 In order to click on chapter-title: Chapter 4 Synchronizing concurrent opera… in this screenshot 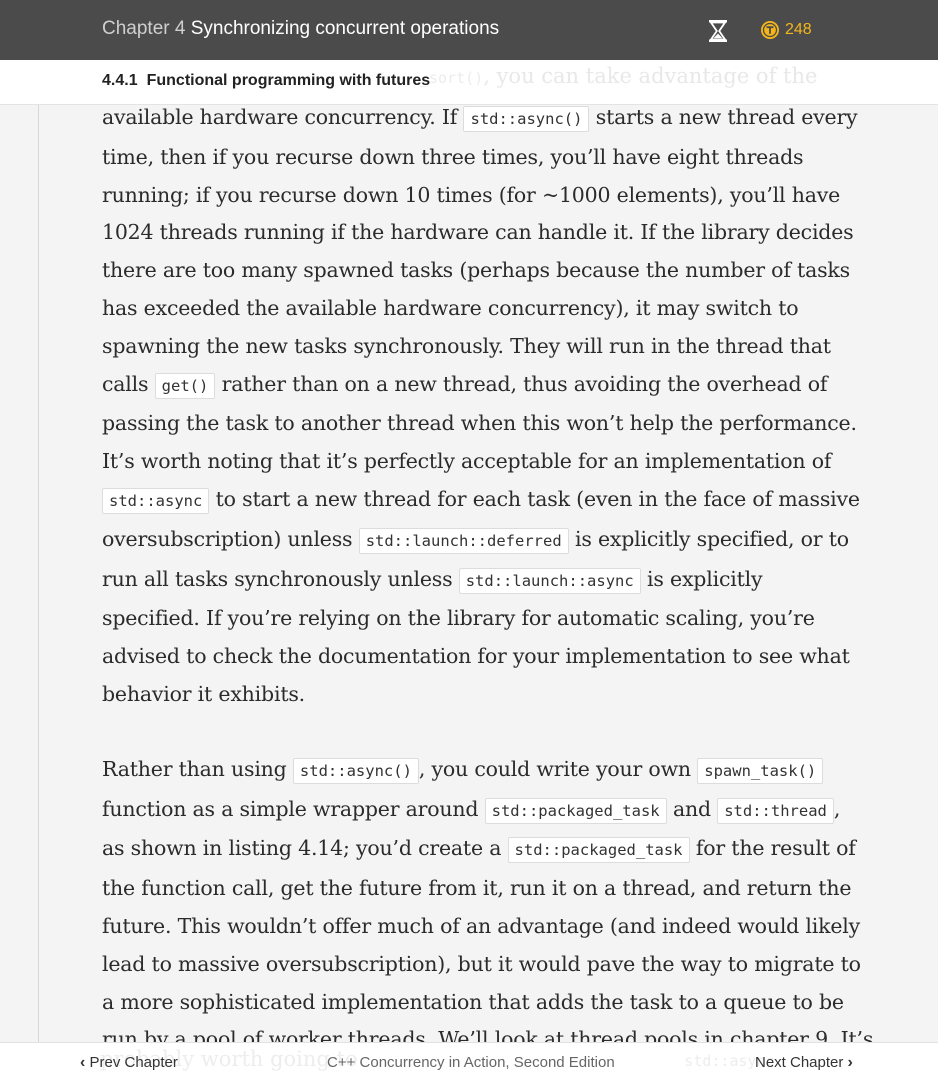, I will do `click(300, 29)`.